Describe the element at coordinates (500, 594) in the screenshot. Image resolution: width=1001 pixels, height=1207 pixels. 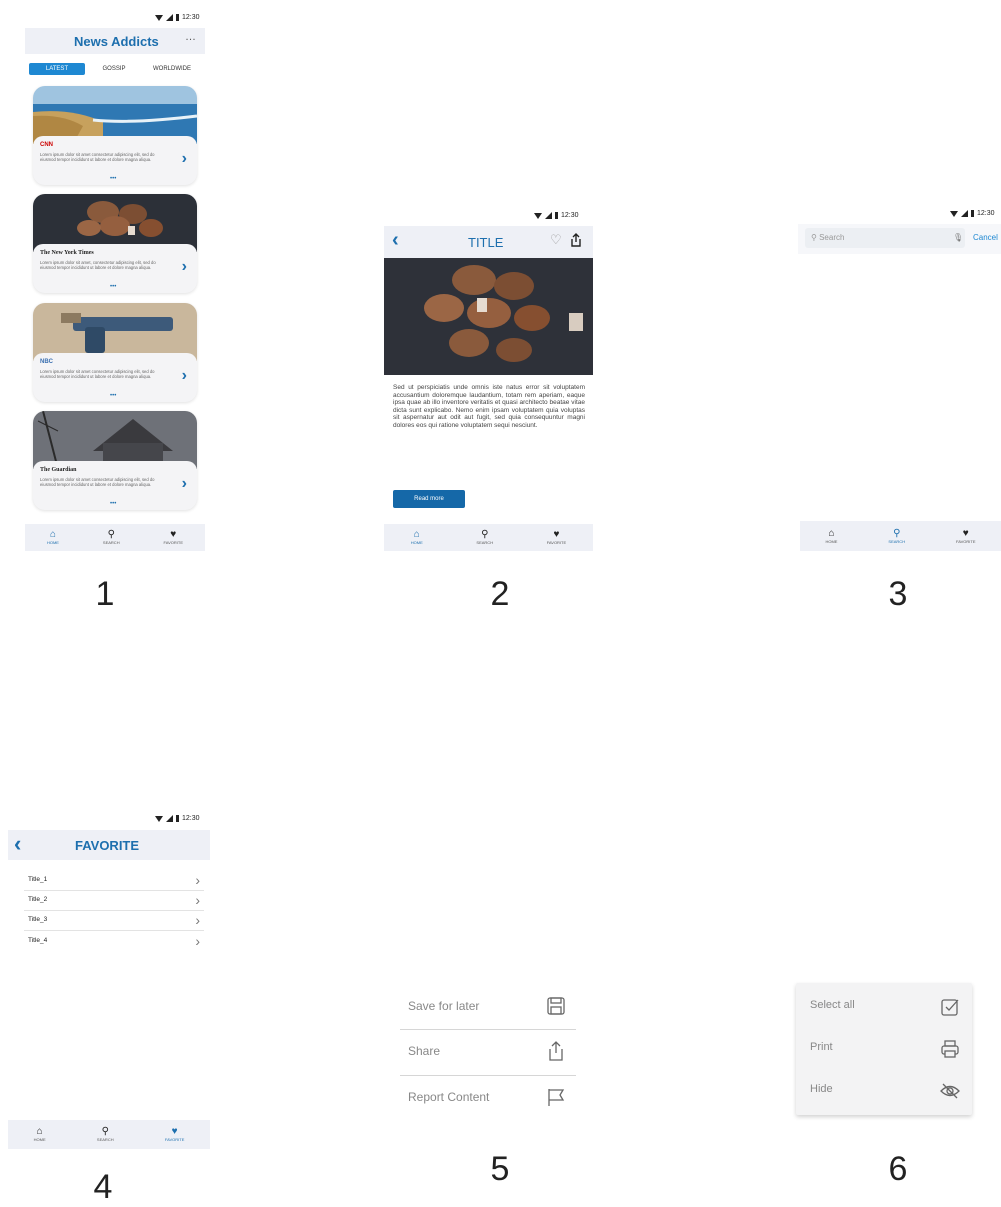
I see `screen-label: 2` at that location.